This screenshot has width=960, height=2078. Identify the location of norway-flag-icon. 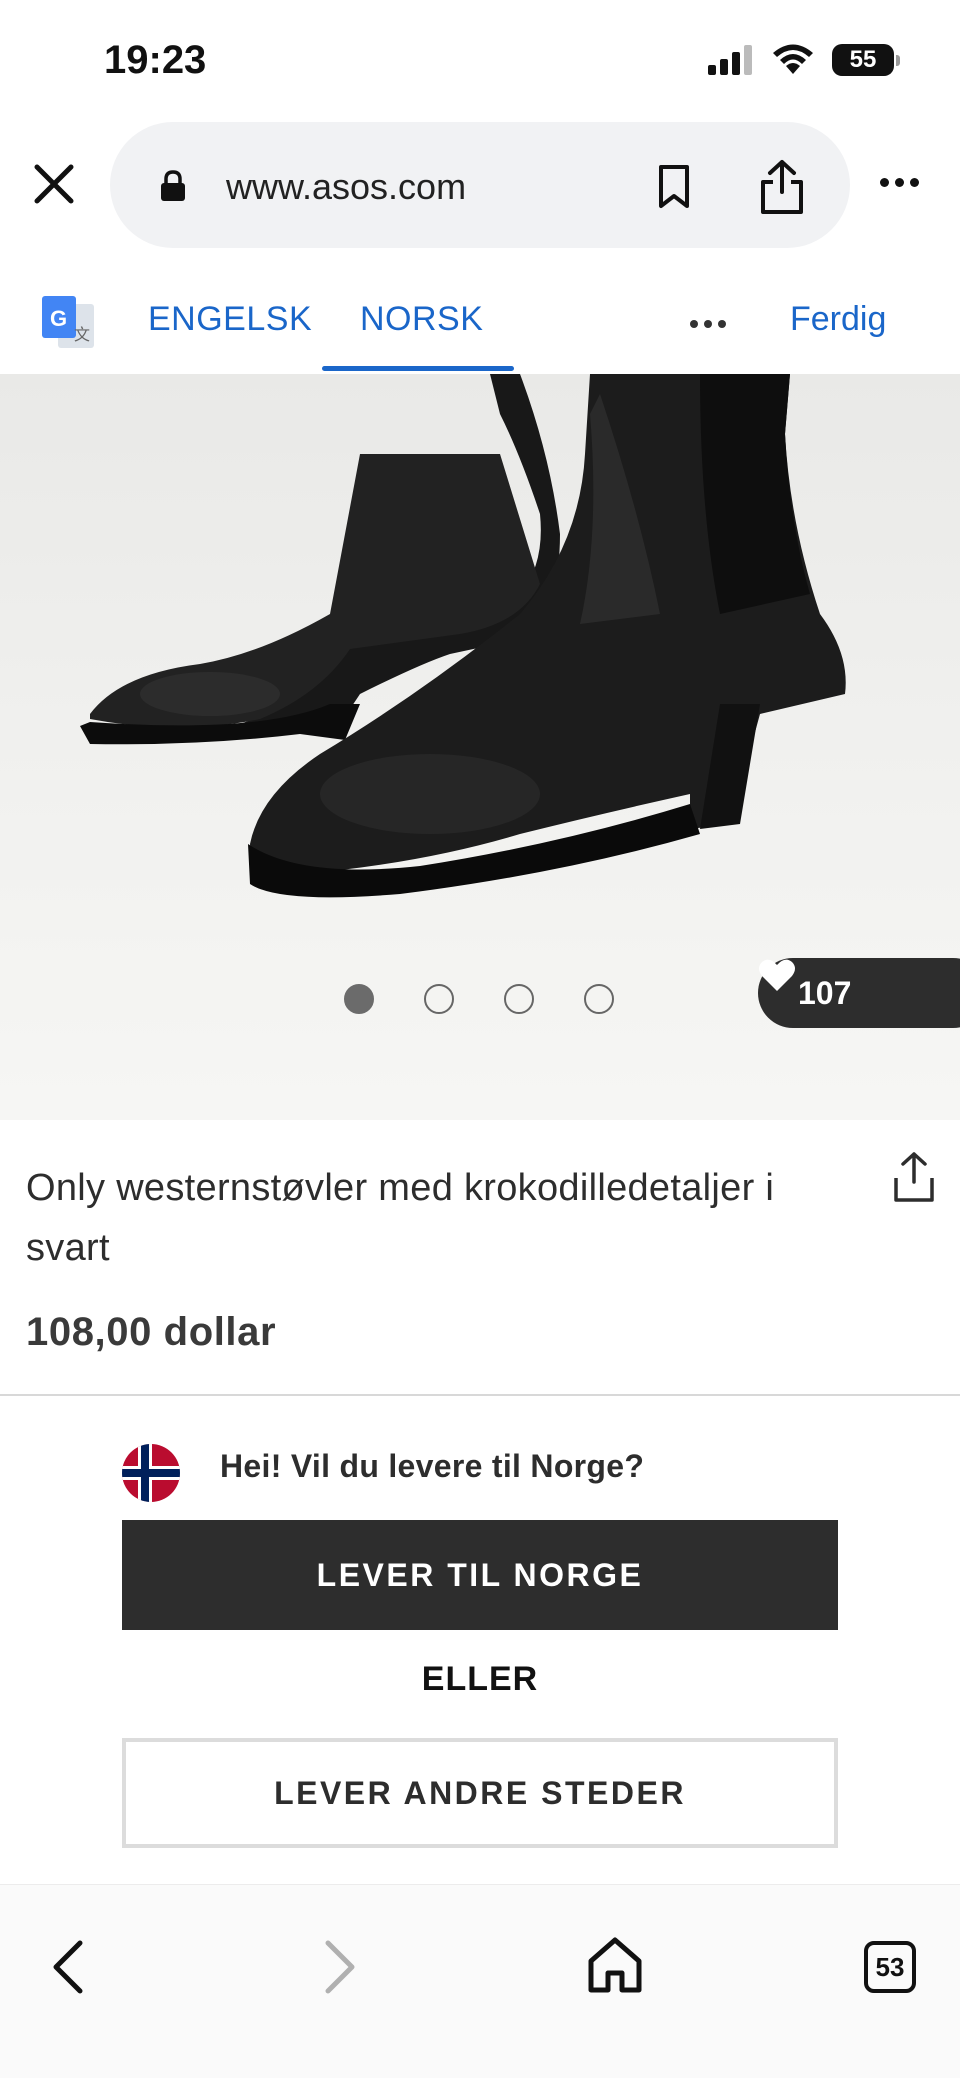
(151, 1473).